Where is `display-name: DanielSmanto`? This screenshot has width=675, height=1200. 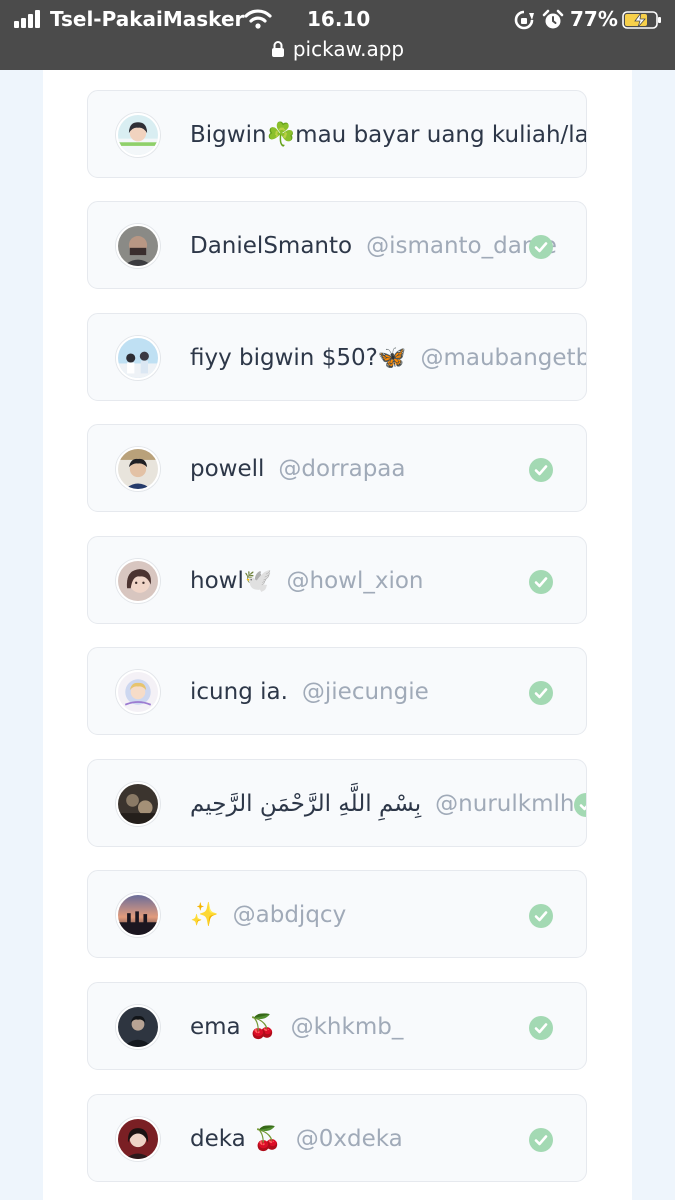
display-name: DanielSmanto is located at coordinates (271, 246).